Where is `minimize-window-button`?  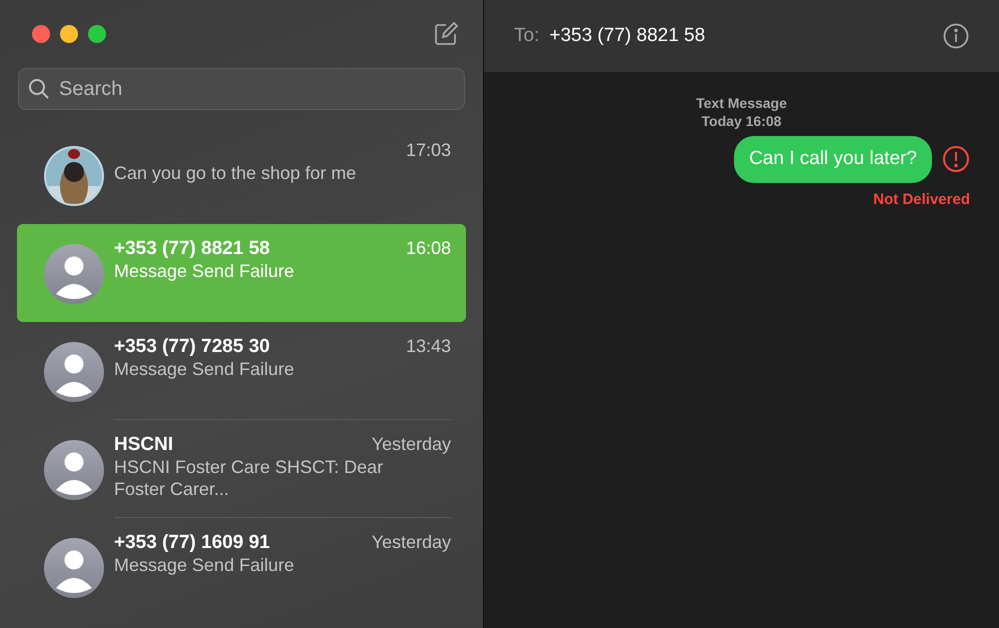 minimize-window-button is located at coordinates (69, 34).